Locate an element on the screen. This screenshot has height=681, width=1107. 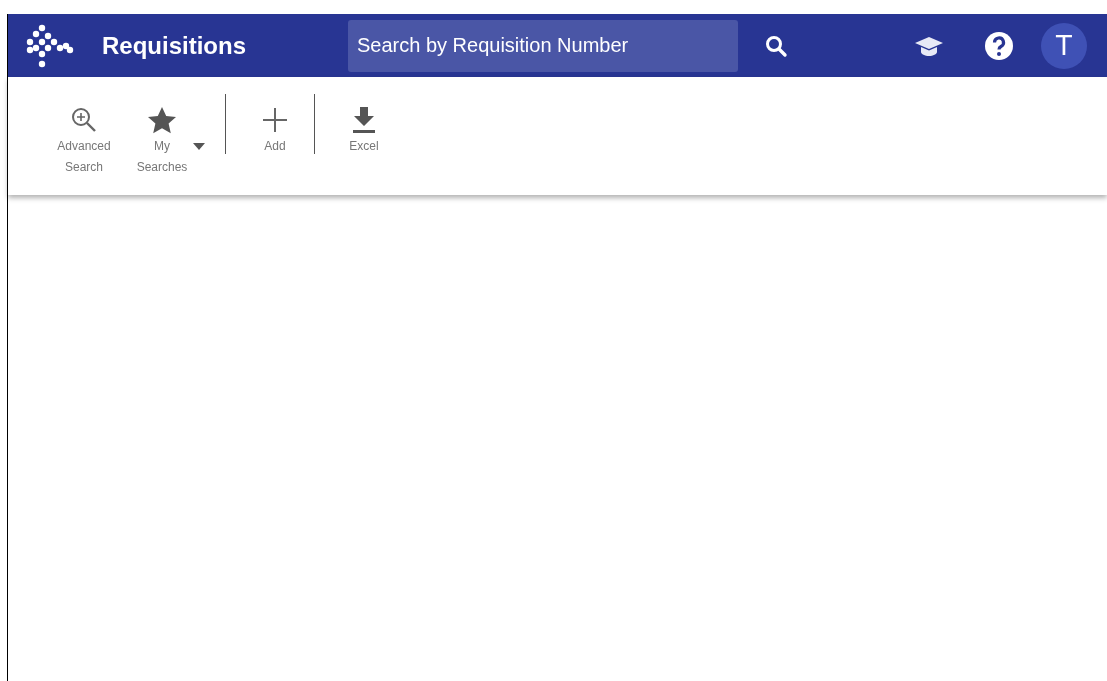
graduation-cap-icon is located at coordinates (929, 45).